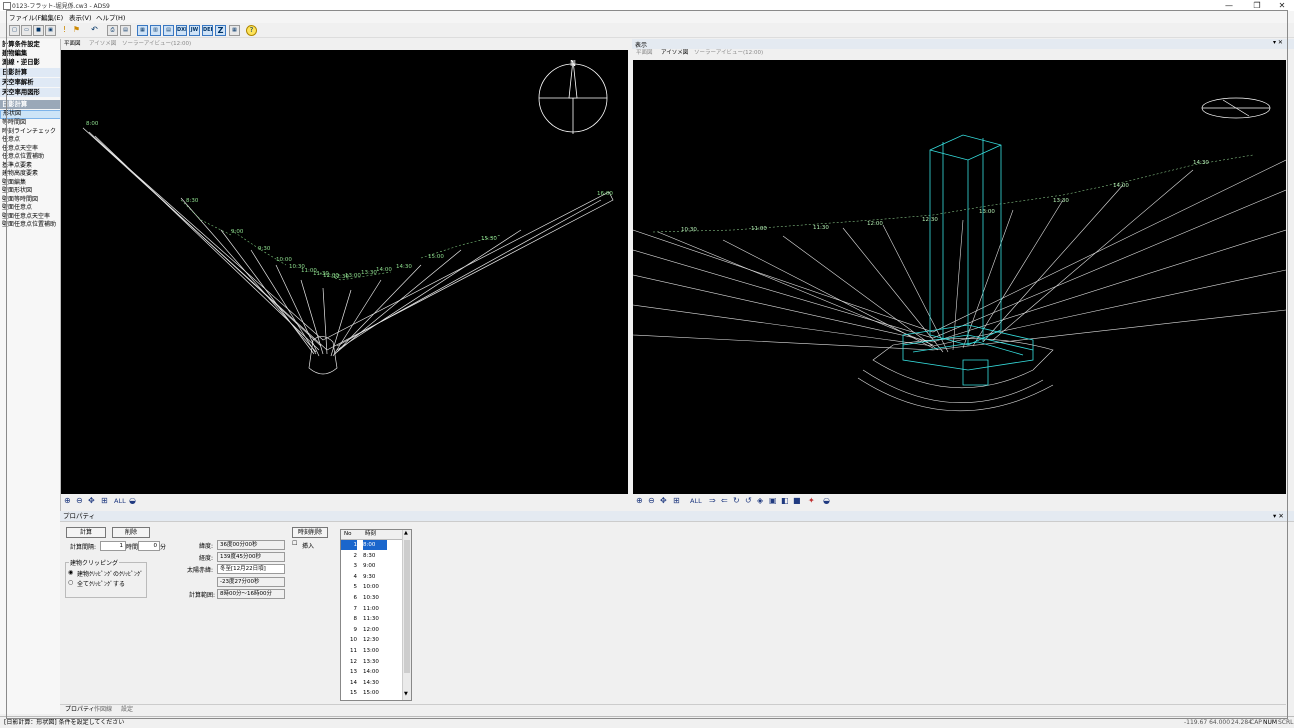  Describe the element at coordinates (131, 532) in the screenshot. I see `delete-button: 削除` at that location.